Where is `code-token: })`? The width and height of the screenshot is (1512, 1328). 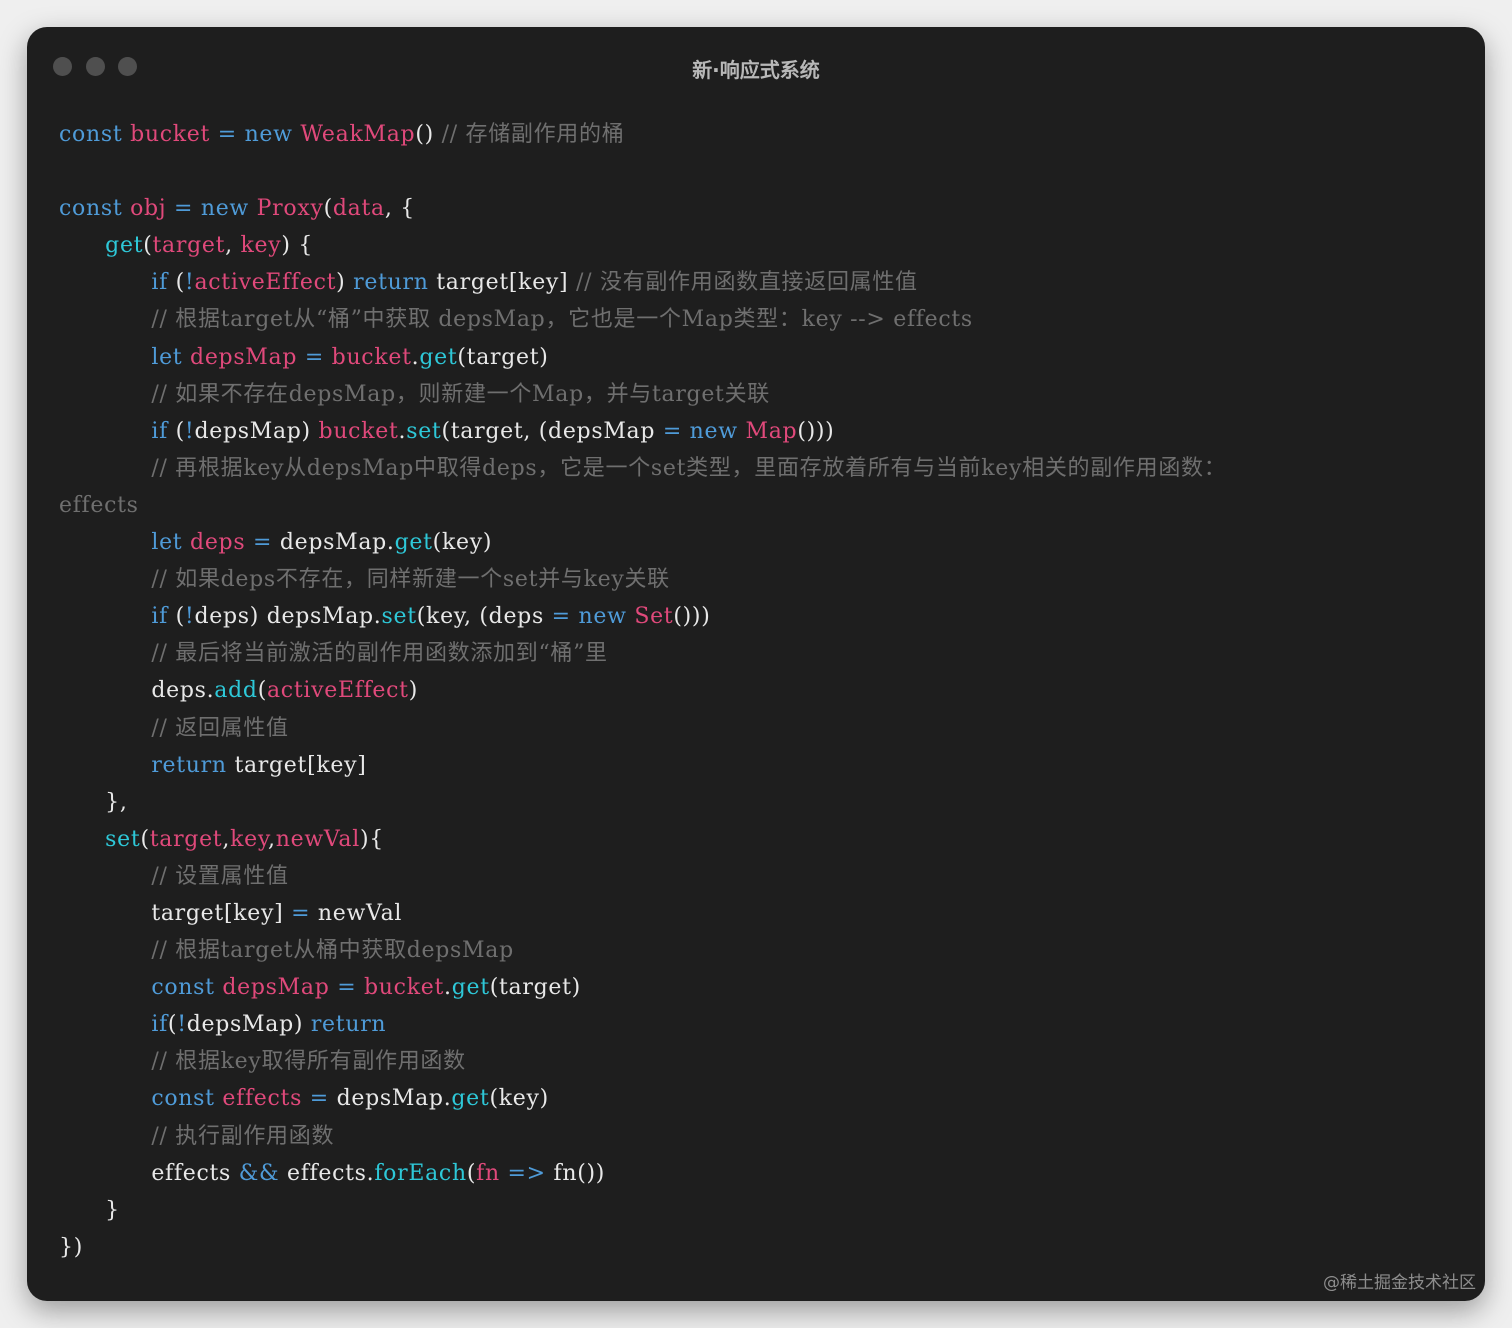
code-token: }) is located at coordinates (71, 1247).